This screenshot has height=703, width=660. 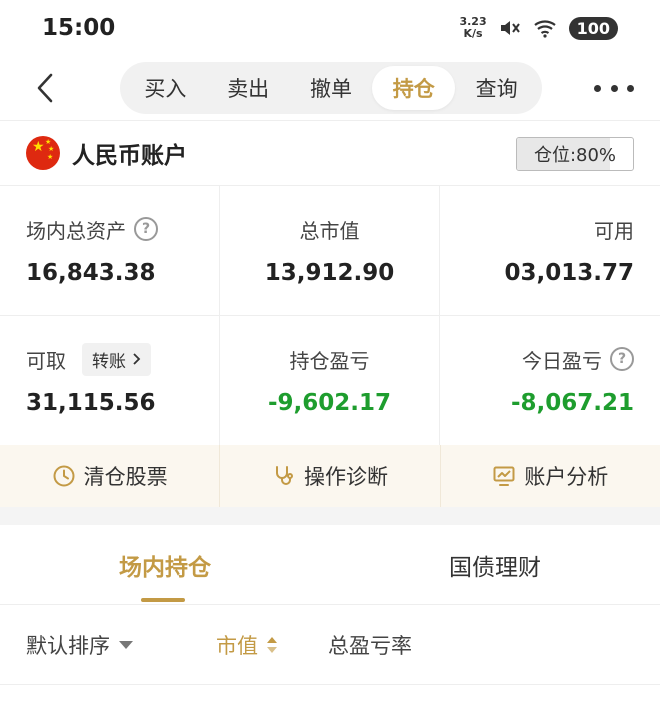 I want to click on position-pnl-value: -9,602.17, so click(x=329, y=403).